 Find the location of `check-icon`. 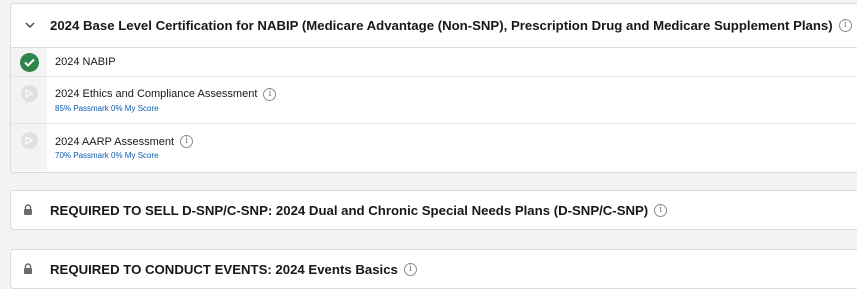

check-icon is located at coordinates (29, 62).